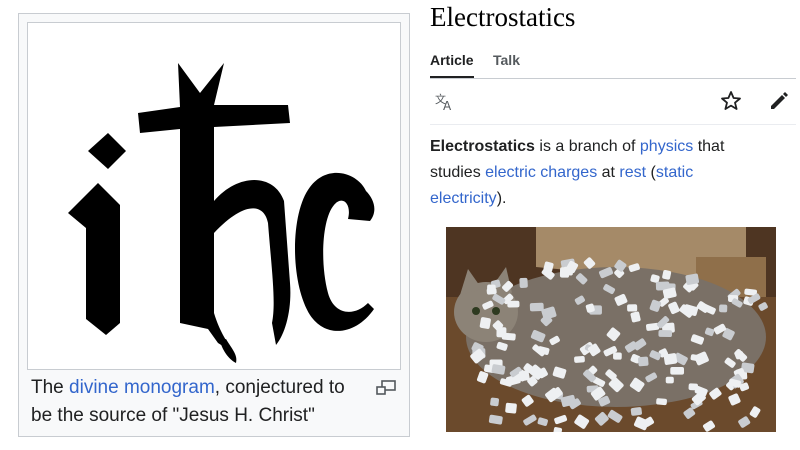 This screenshot has height=450, width=800. What do you see at coordinates (503, 17) in the screenshot?
I see `page-title: Electrostatics` at bounding box center [503, 17].